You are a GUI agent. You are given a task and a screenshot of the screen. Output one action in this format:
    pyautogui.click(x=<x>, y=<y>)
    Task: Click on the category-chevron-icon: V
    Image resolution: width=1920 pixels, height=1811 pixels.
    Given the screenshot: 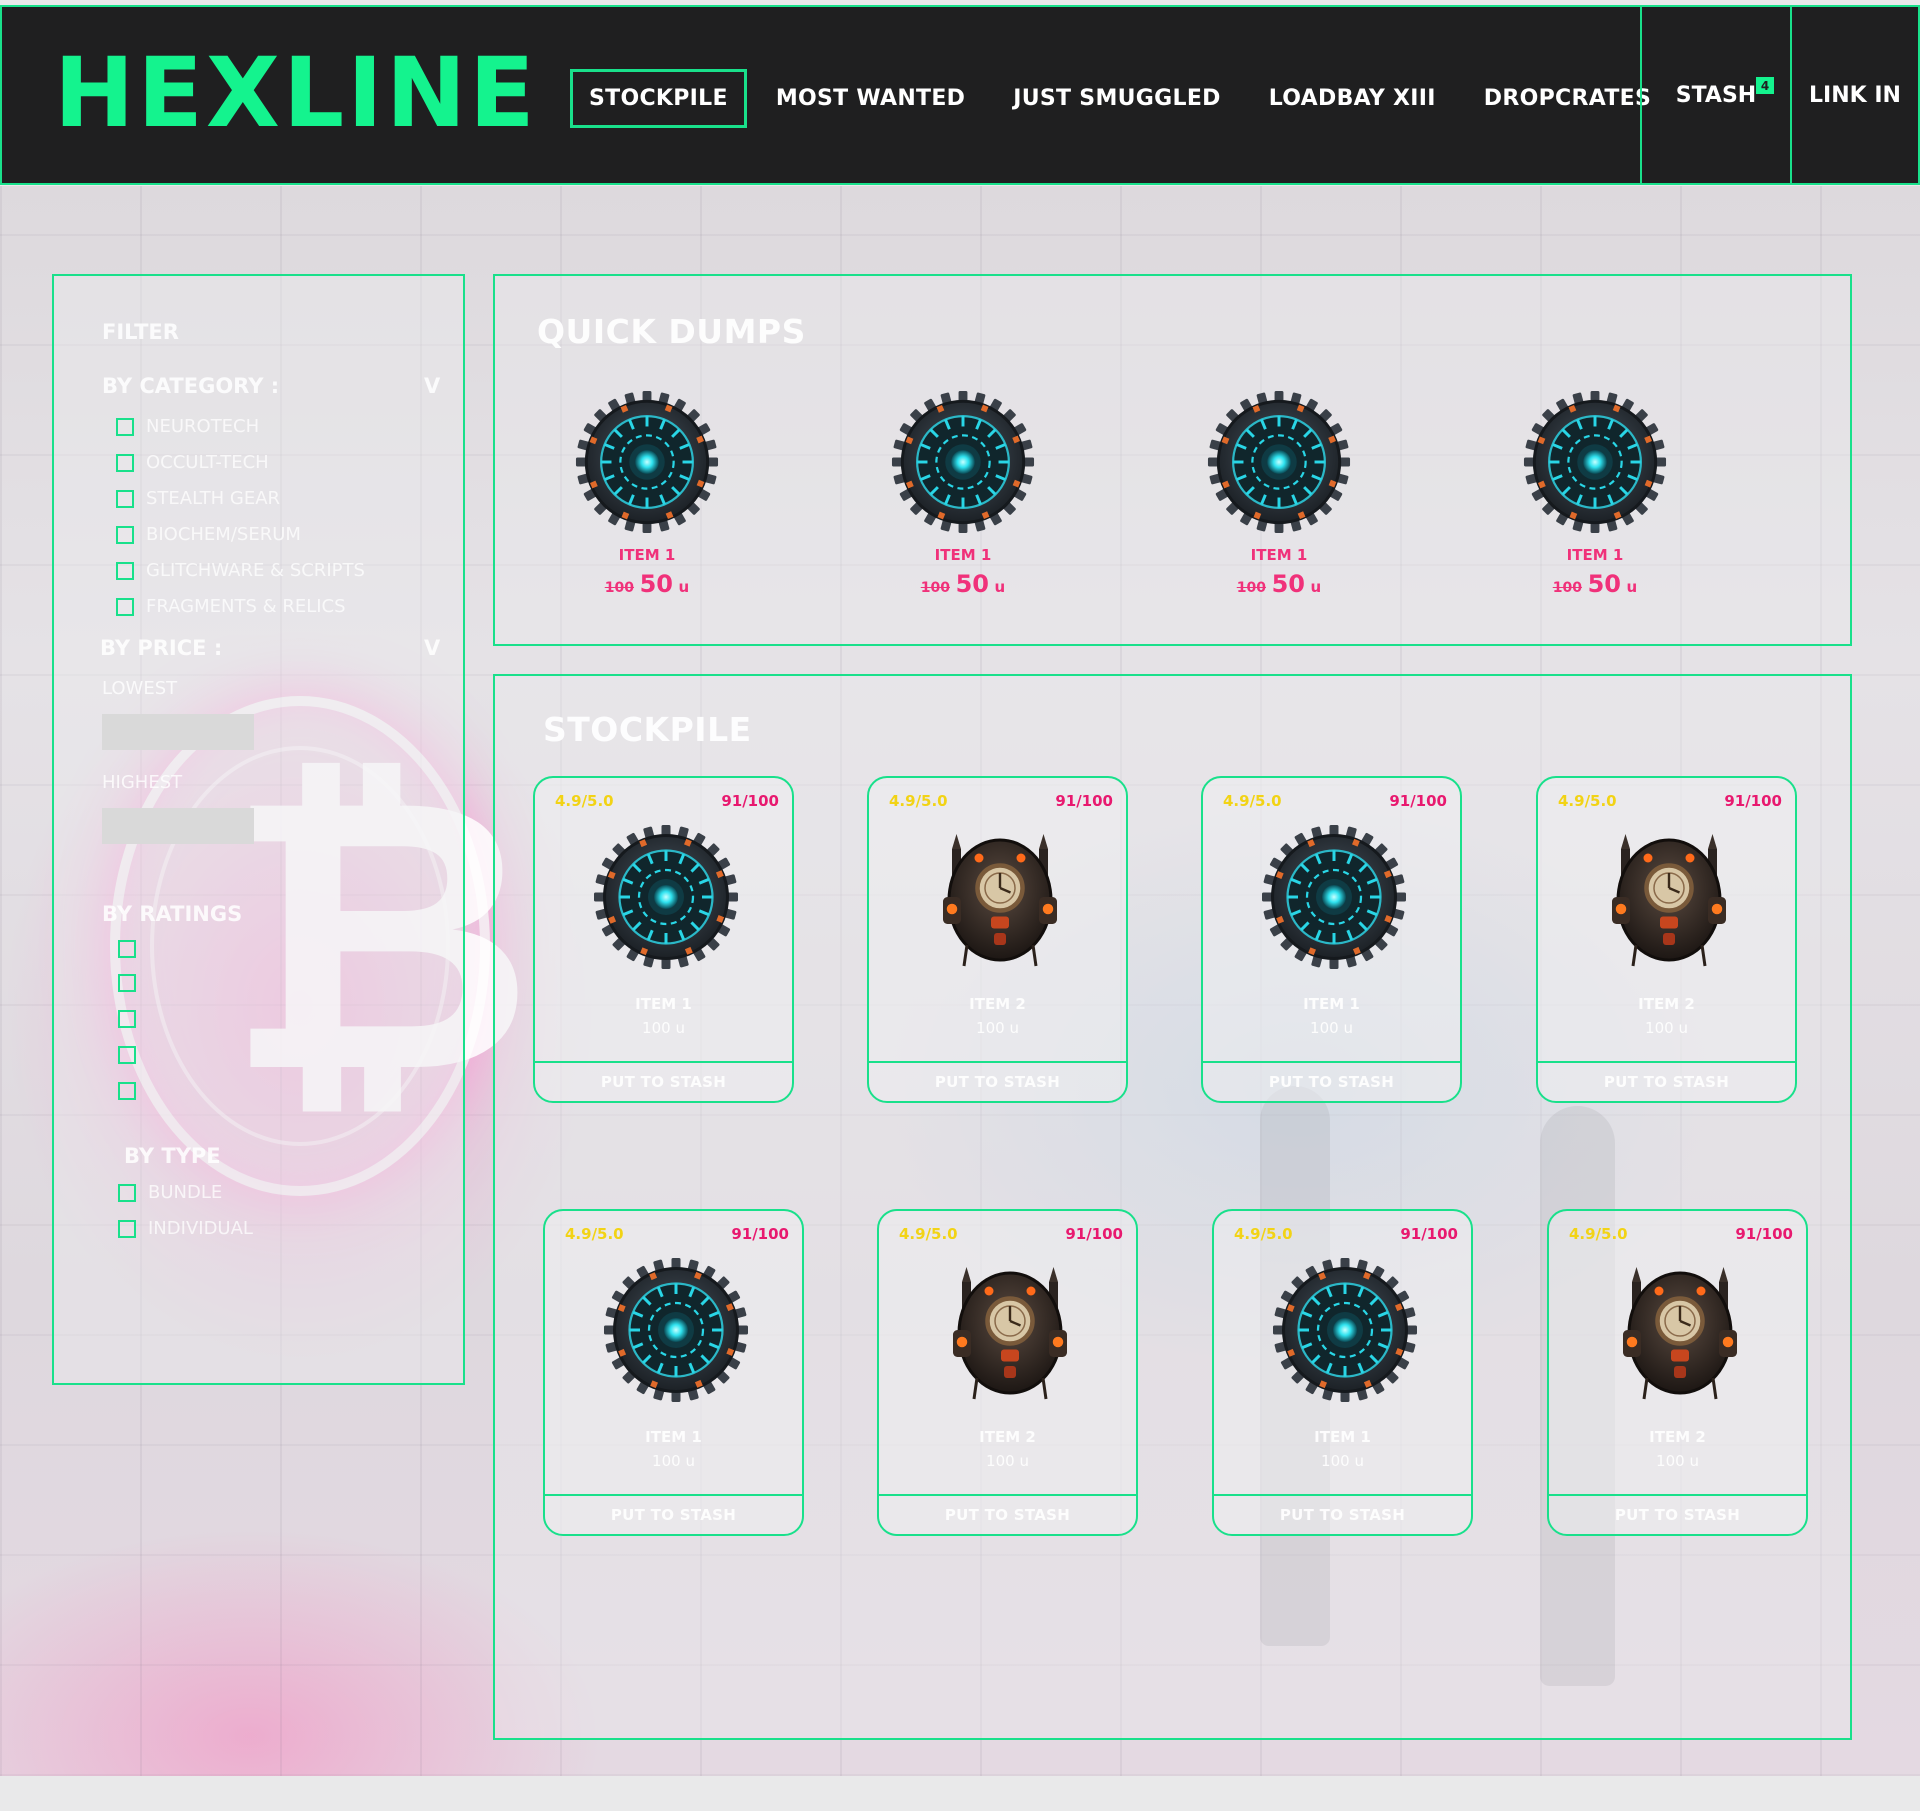 What is the action you would take?
    pyautogui.click(x=432, y=386)
    